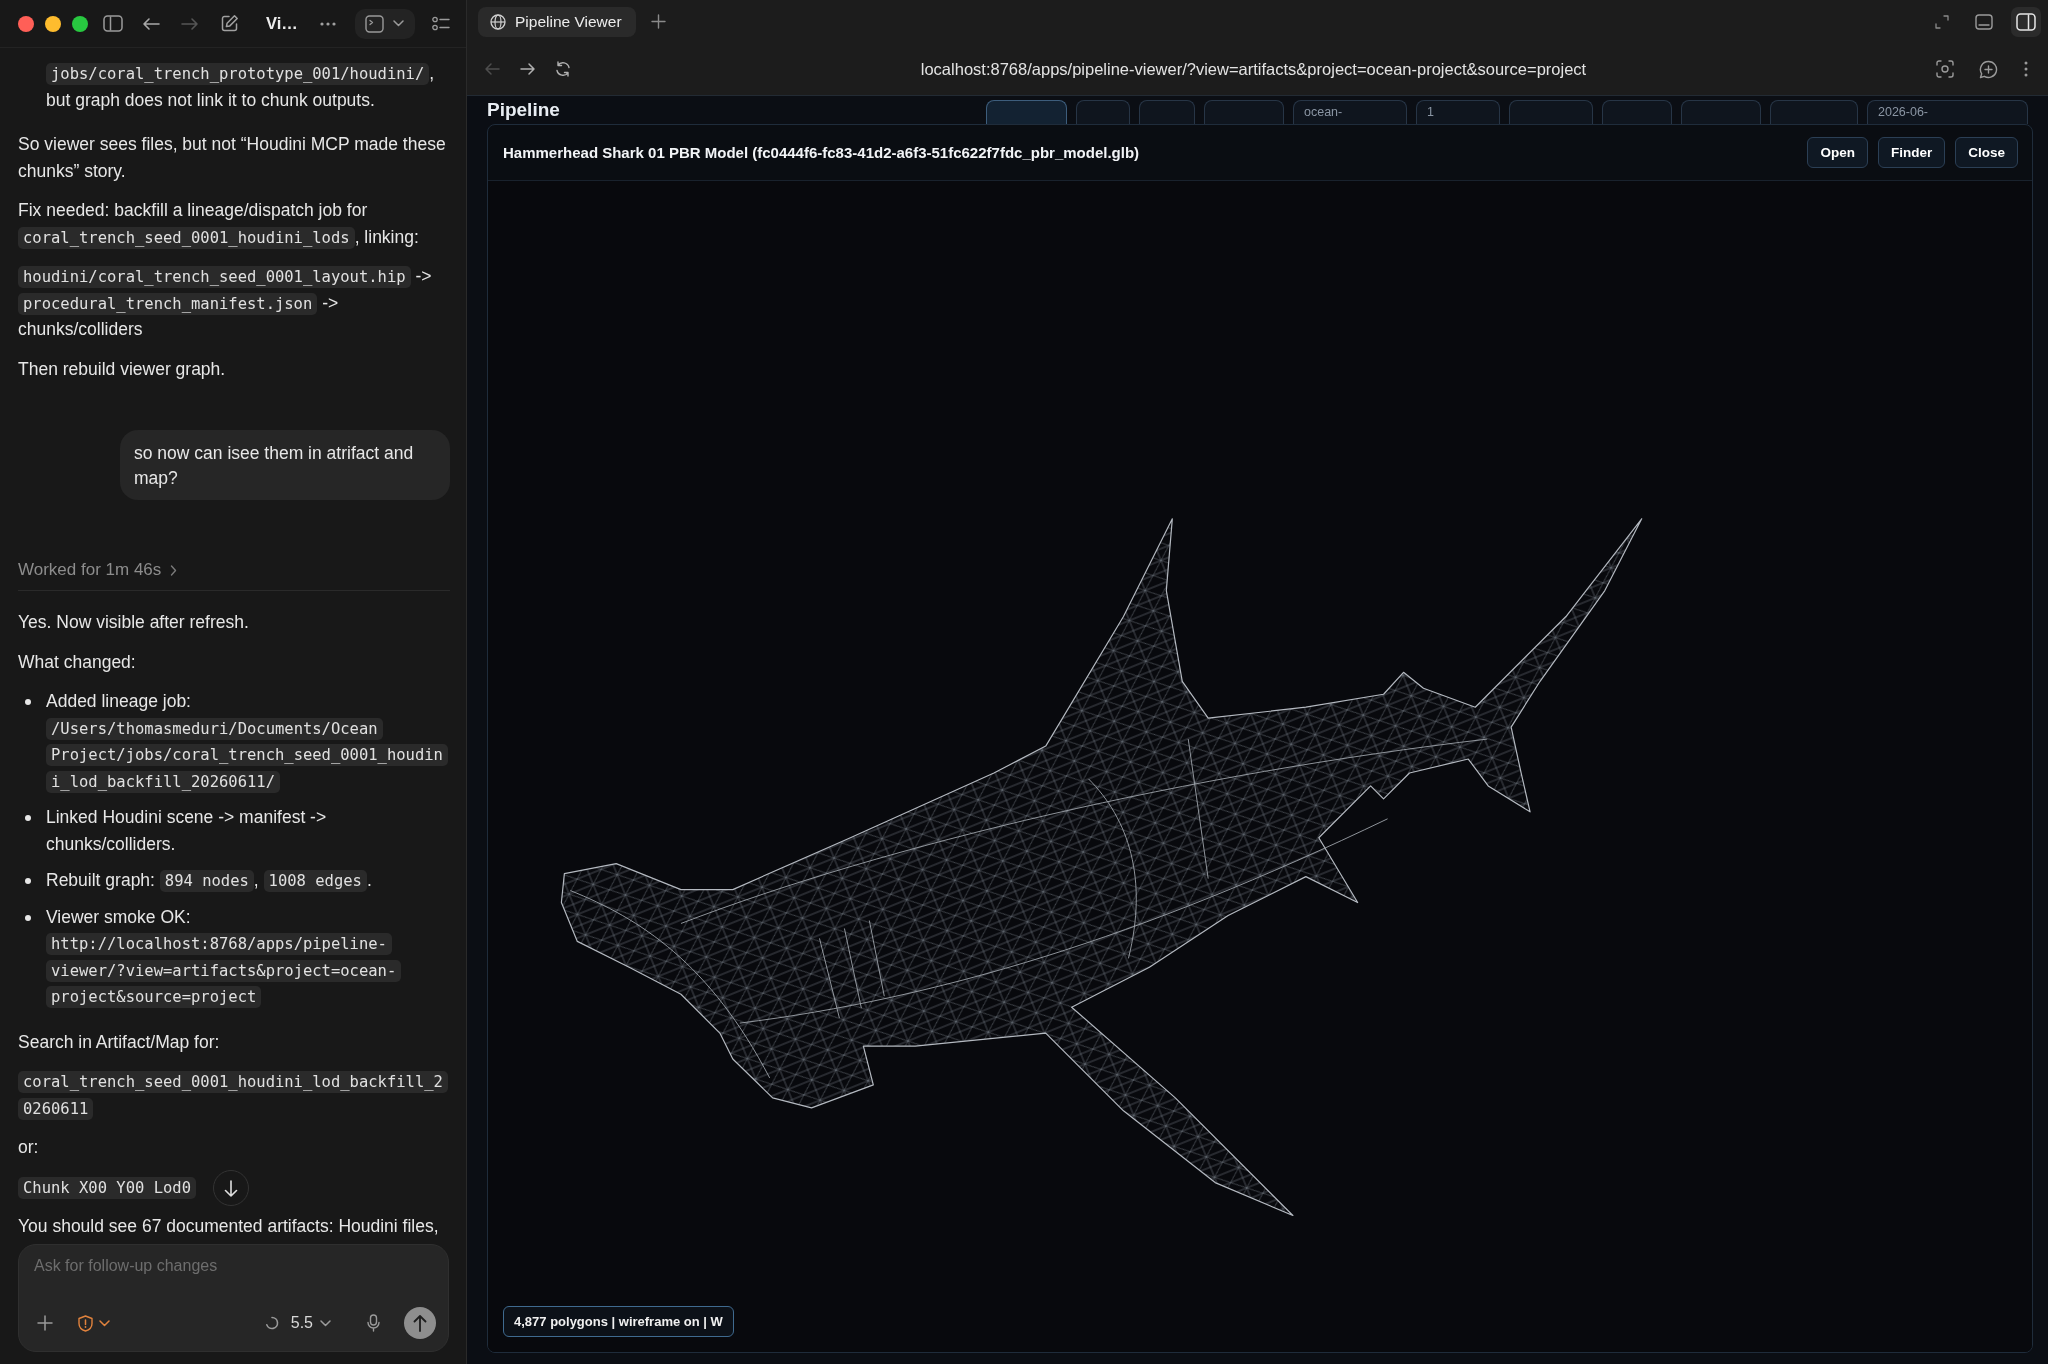 This screenshot has height=1364, width=2048. Describe the element at coordinates (234, 1094) in the screenshot. I see `code-snippet: coral_trench_seed_0001_houdini_lod_backfill_20260611` at that location.